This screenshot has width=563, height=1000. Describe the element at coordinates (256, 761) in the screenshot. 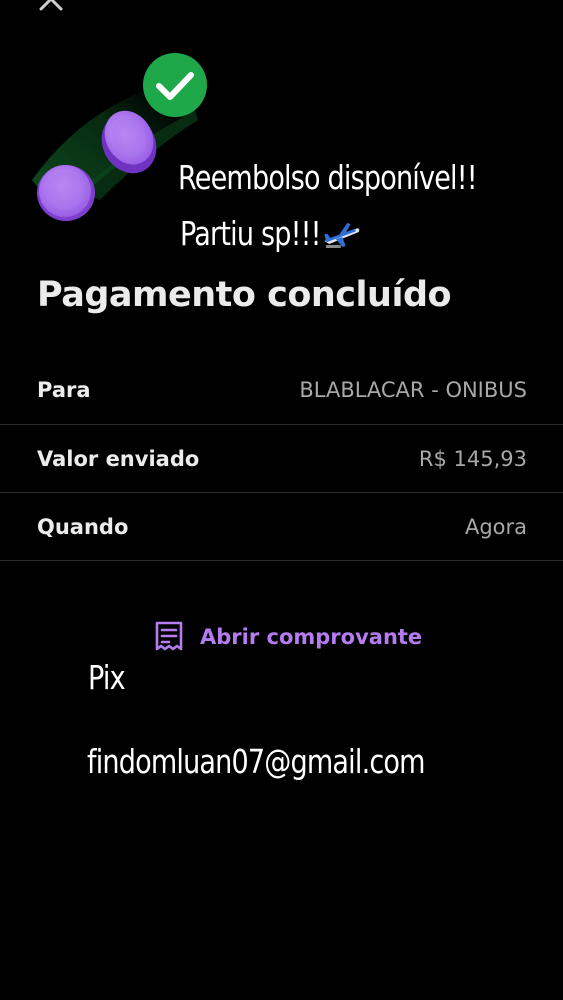

I see `overlay-pix-key: findomluan07@gmail.com` at that location.